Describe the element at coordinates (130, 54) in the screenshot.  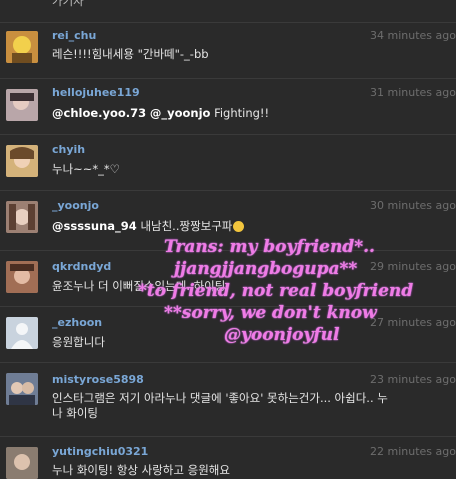
I see `comment-text: 레슨!!!!힘내세용 "간바떼"-_-bb` at that location.